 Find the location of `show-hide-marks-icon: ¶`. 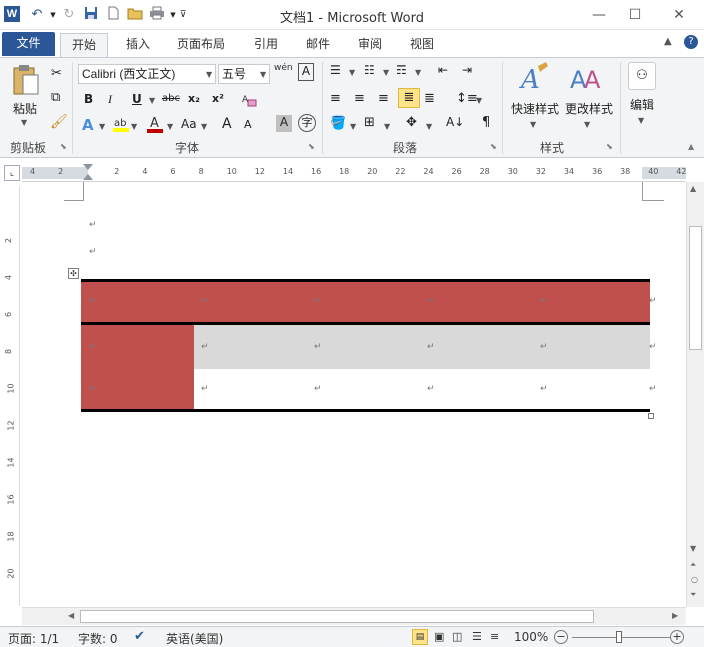

show-hide-marks-icon: ¶ is located at coordinates (486, 122).